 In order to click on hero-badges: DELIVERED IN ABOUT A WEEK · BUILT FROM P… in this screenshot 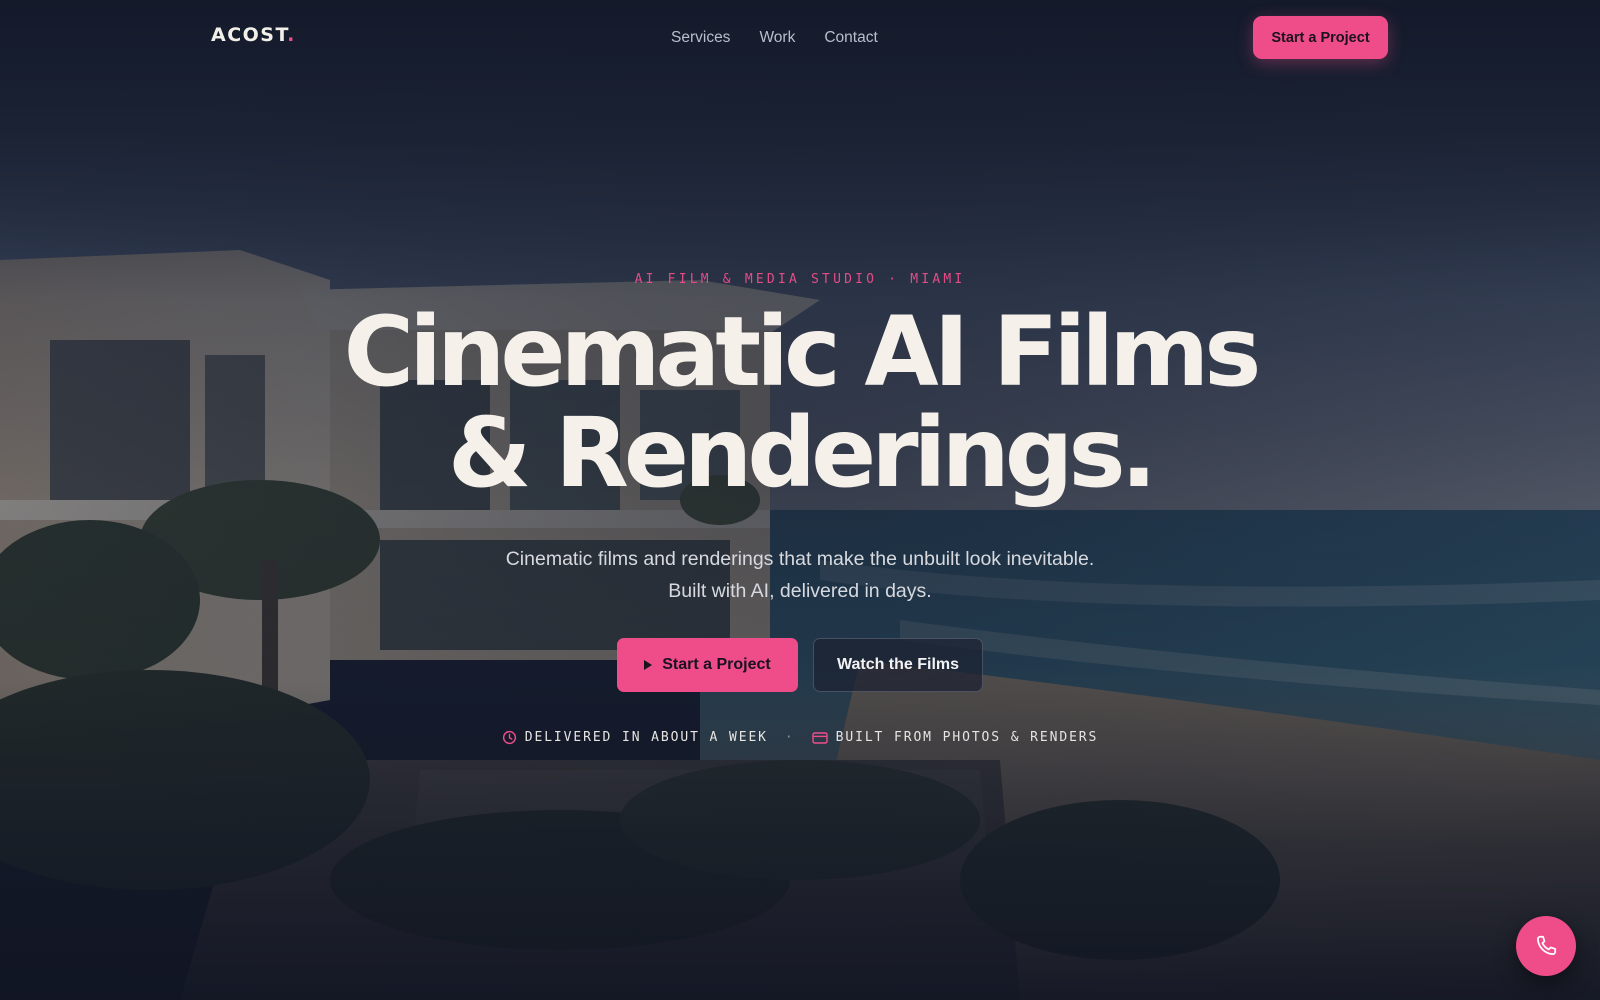, I will do `click(800, 737)`.